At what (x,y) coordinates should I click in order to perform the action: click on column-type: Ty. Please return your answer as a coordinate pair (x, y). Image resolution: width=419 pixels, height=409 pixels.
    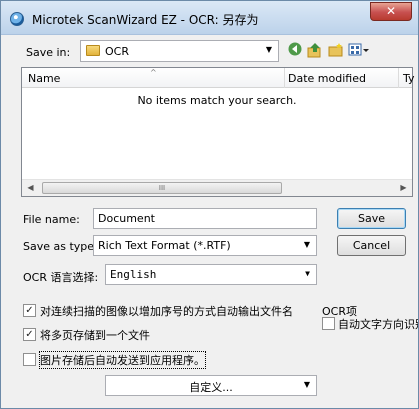
    Looking at the image, I should click on (409, 78).